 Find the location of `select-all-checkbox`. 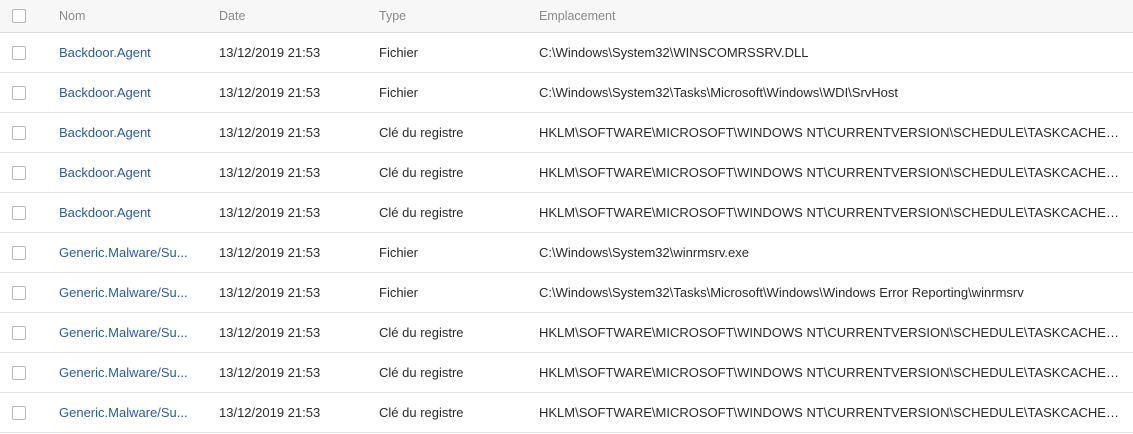

select-all-checkbox is located at coordinates (19, 16).